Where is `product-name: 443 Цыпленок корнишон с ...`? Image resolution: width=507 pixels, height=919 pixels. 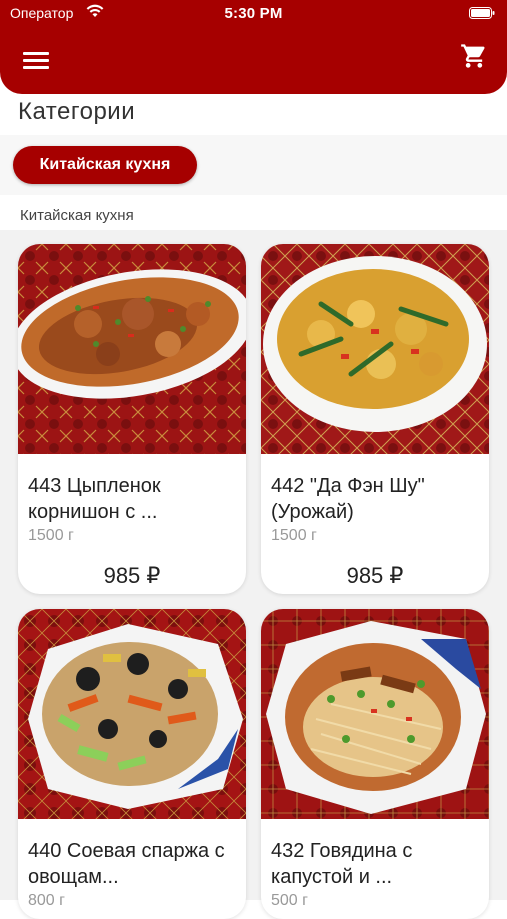 product-name: 443 Цыпленок корнишон с ... is located at coordinates (94, 499).